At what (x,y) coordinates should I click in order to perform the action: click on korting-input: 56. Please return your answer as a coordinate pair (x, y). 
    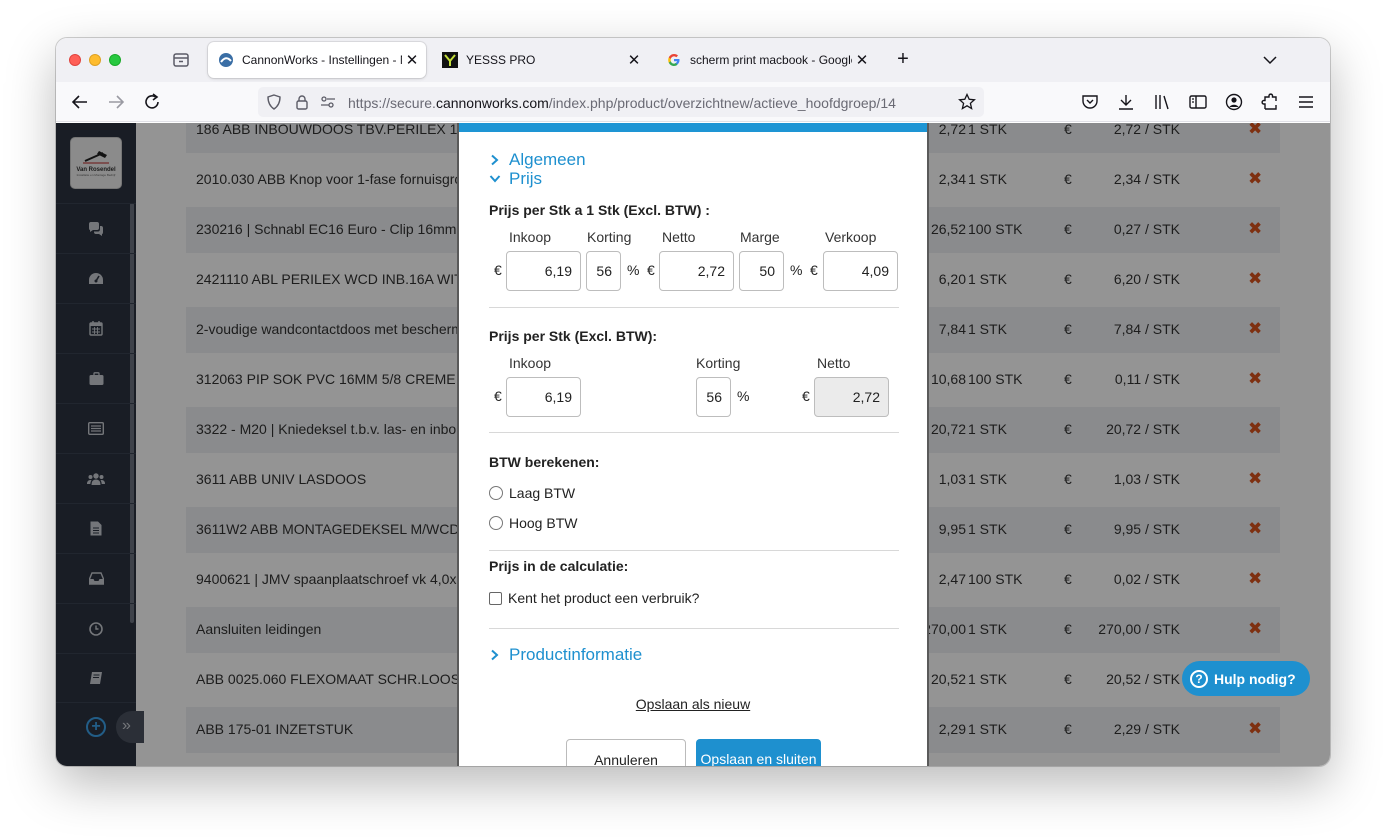
    Looking at the image, I should click on (603, 271).